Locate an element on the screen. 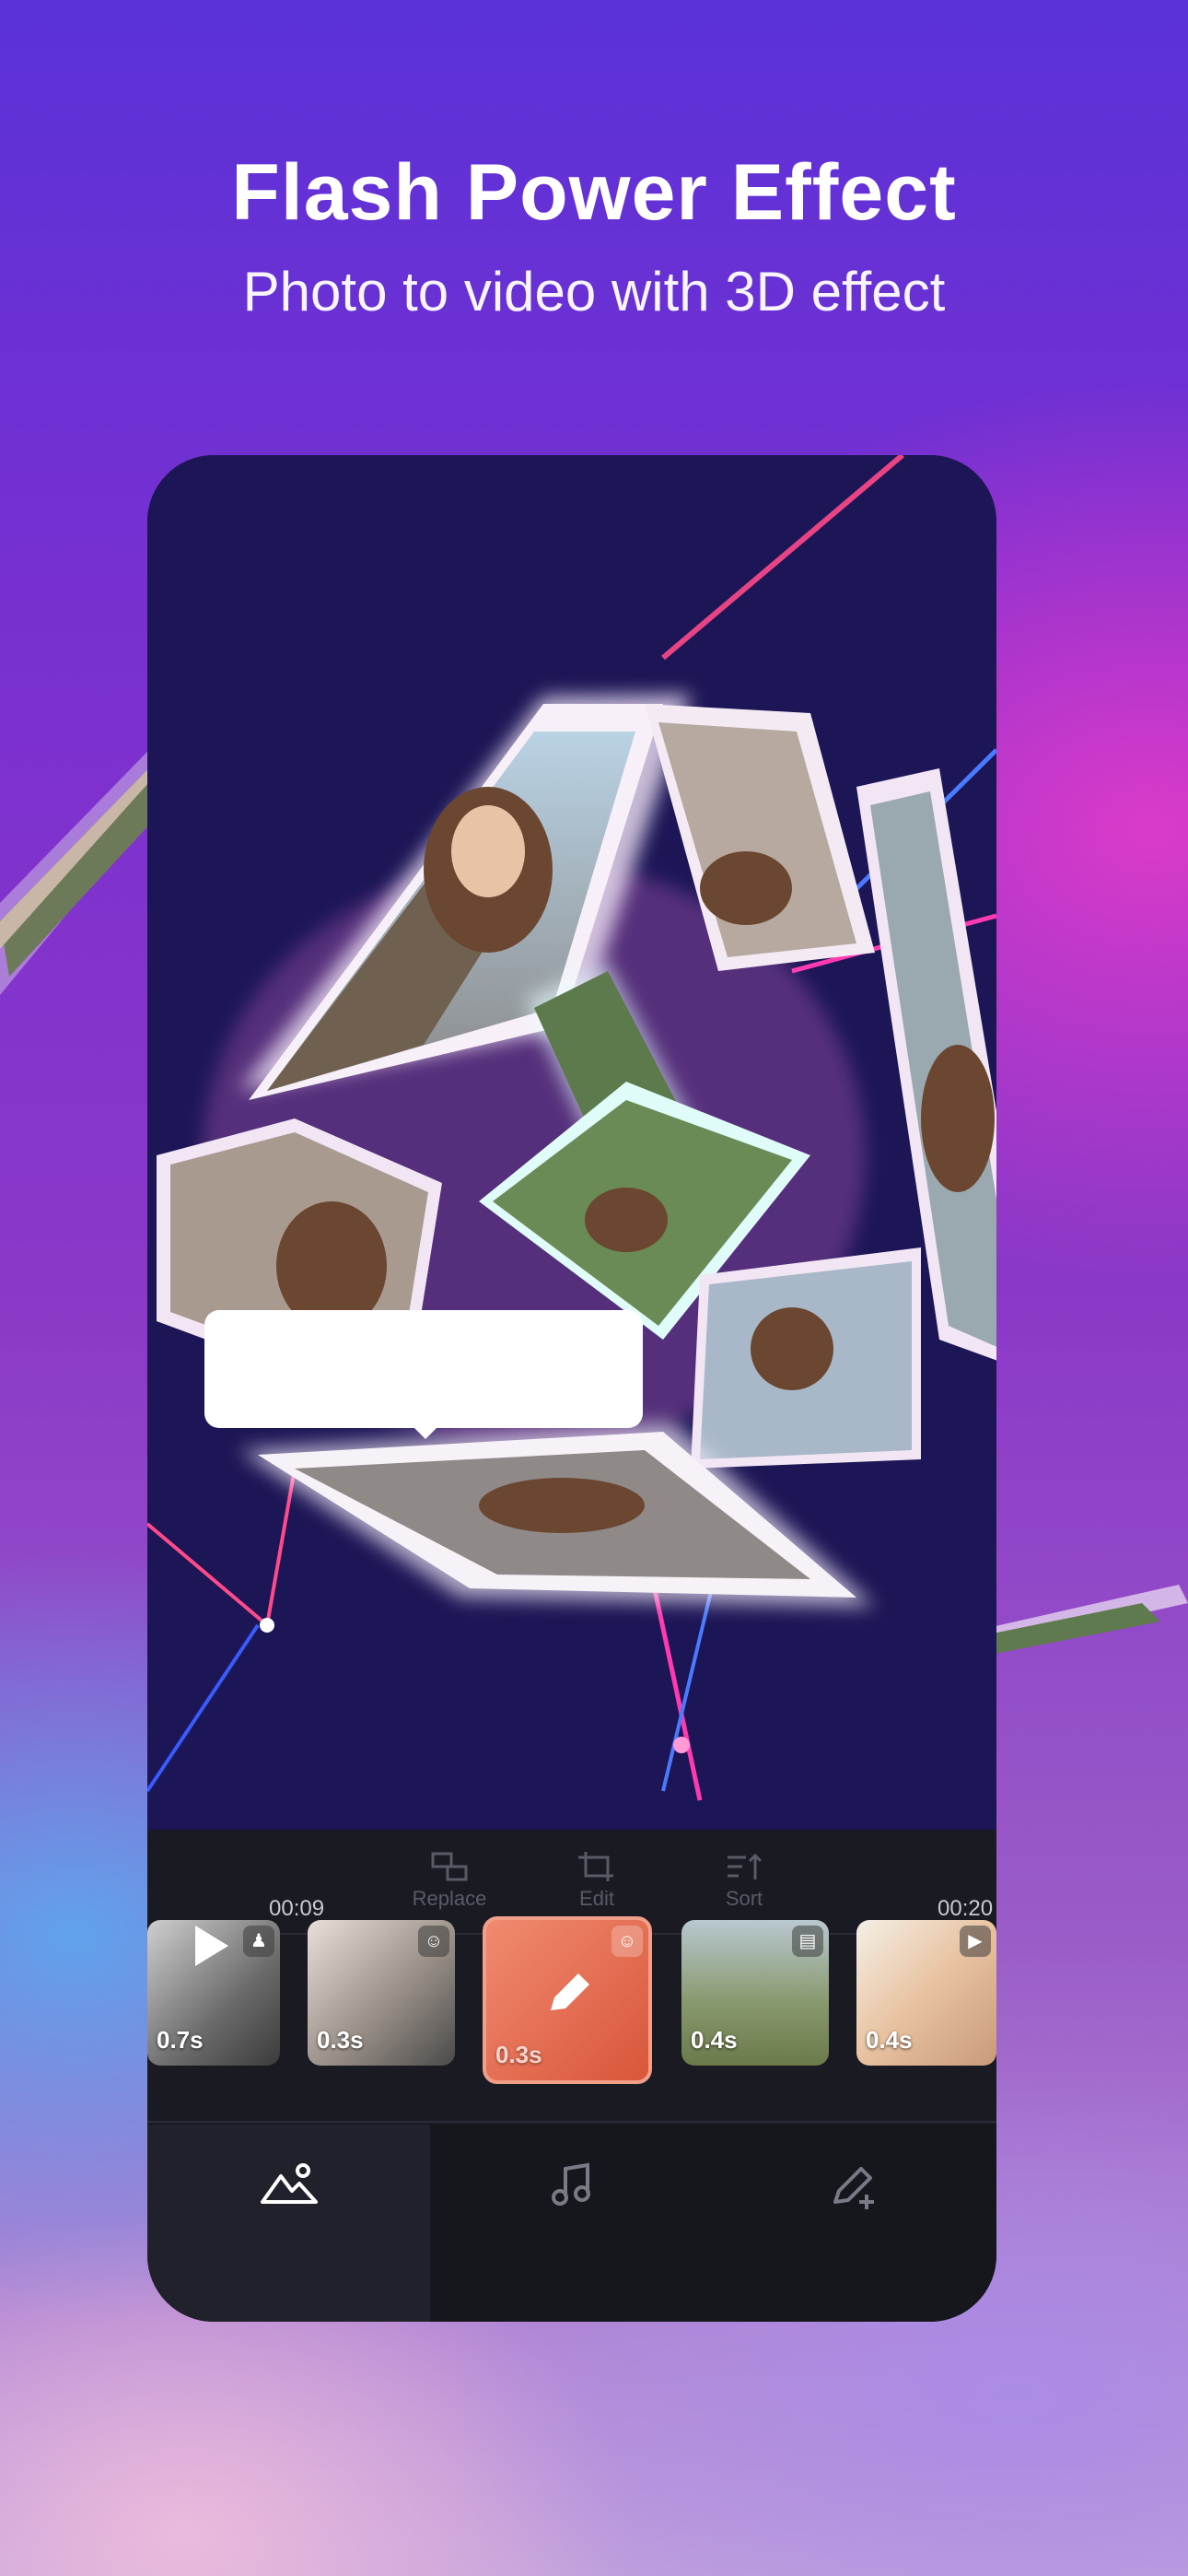 The width and height of the screenshot is (1188, 2576). tab-photos is located at coordinates (288, 2223).